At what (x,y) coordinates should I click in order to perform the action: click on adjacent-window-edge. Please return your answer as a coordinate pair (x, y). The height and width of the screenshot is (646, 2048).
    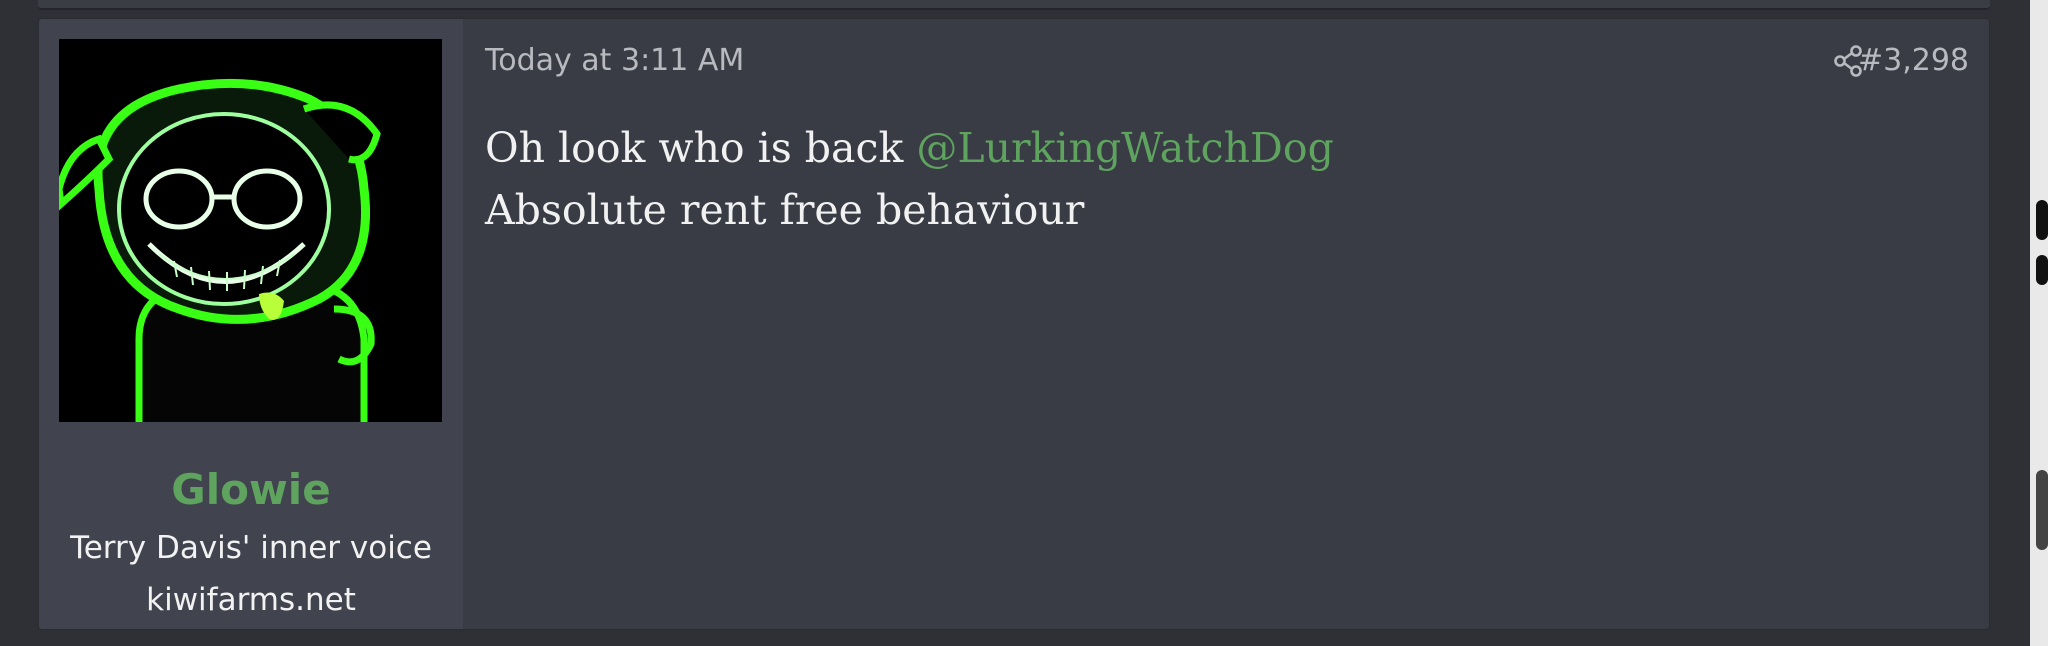
    Looking at the image, I should click on (2039, 323).